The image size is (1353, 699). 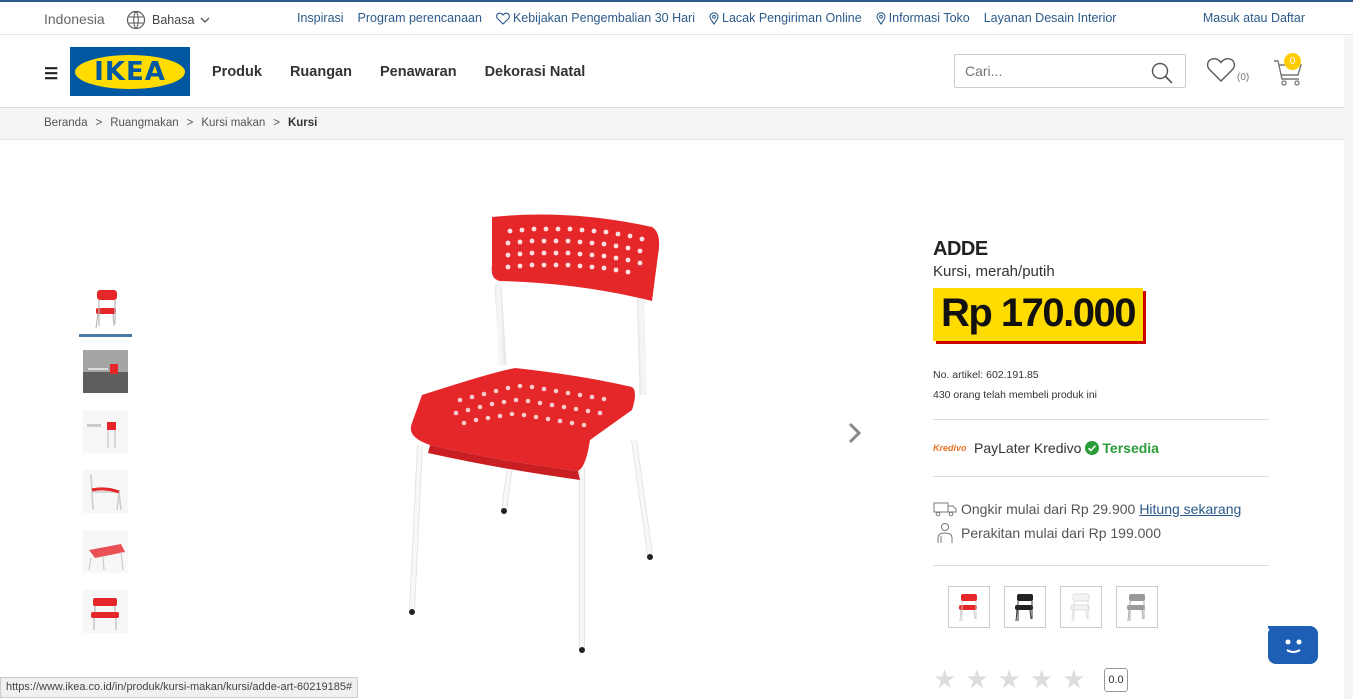 I want to click on kredivo-label: PayLater Kredivo, so click(x=1028, y=448).